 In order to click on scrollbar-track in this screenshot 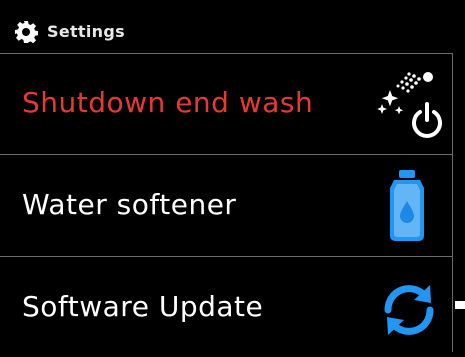, I will do `click(452, 202)`.